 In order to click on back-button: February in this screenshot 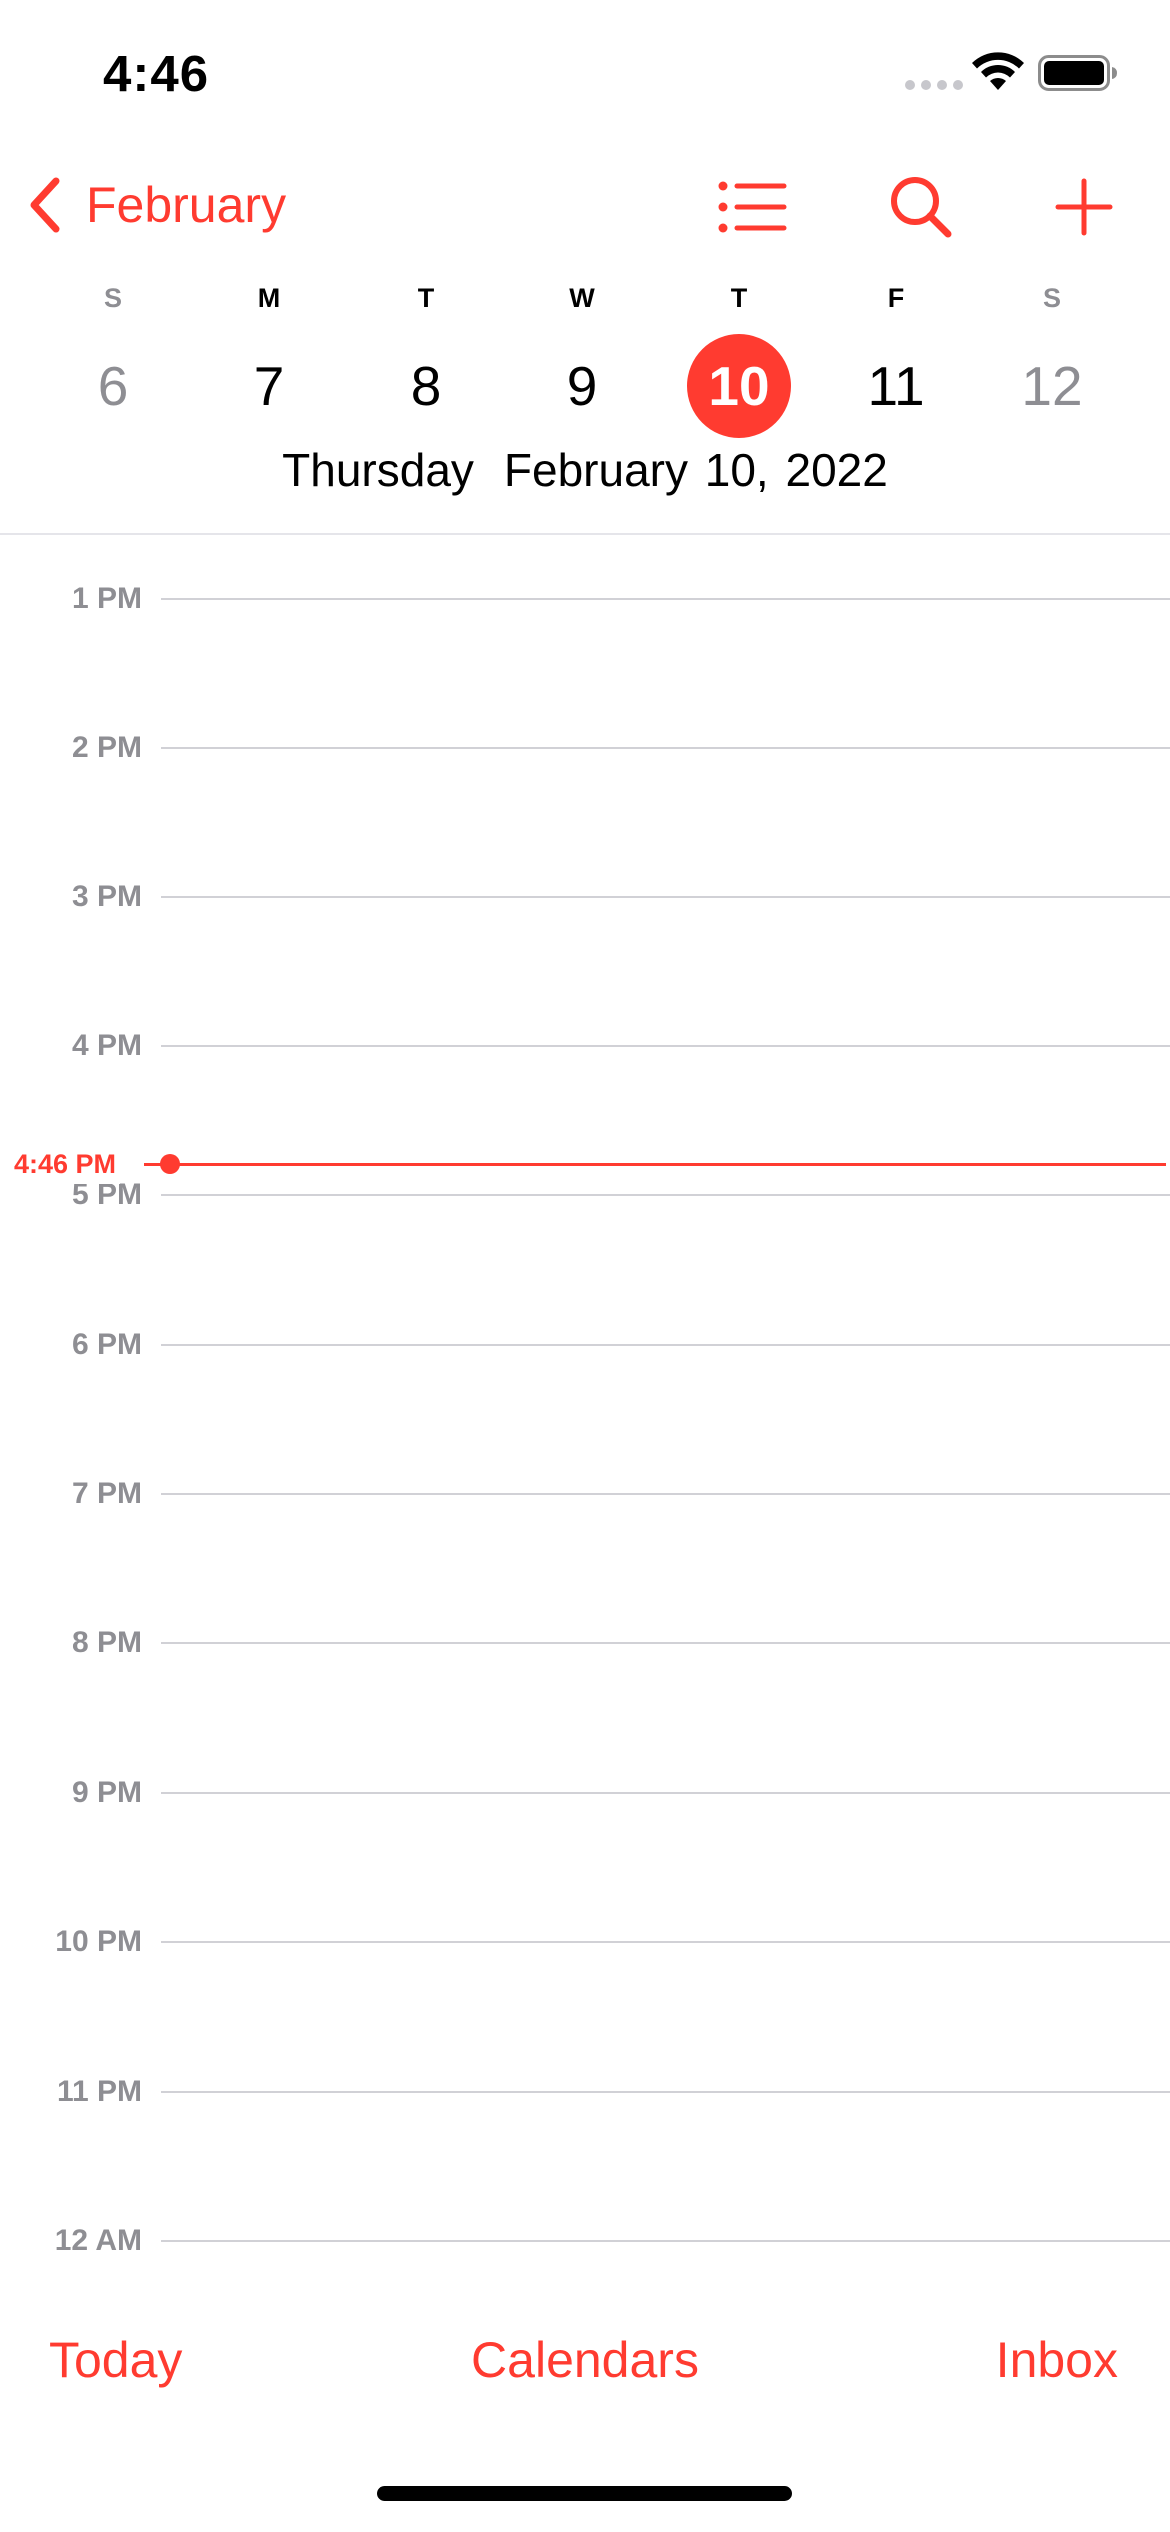, I will do `click(156, 205)`.